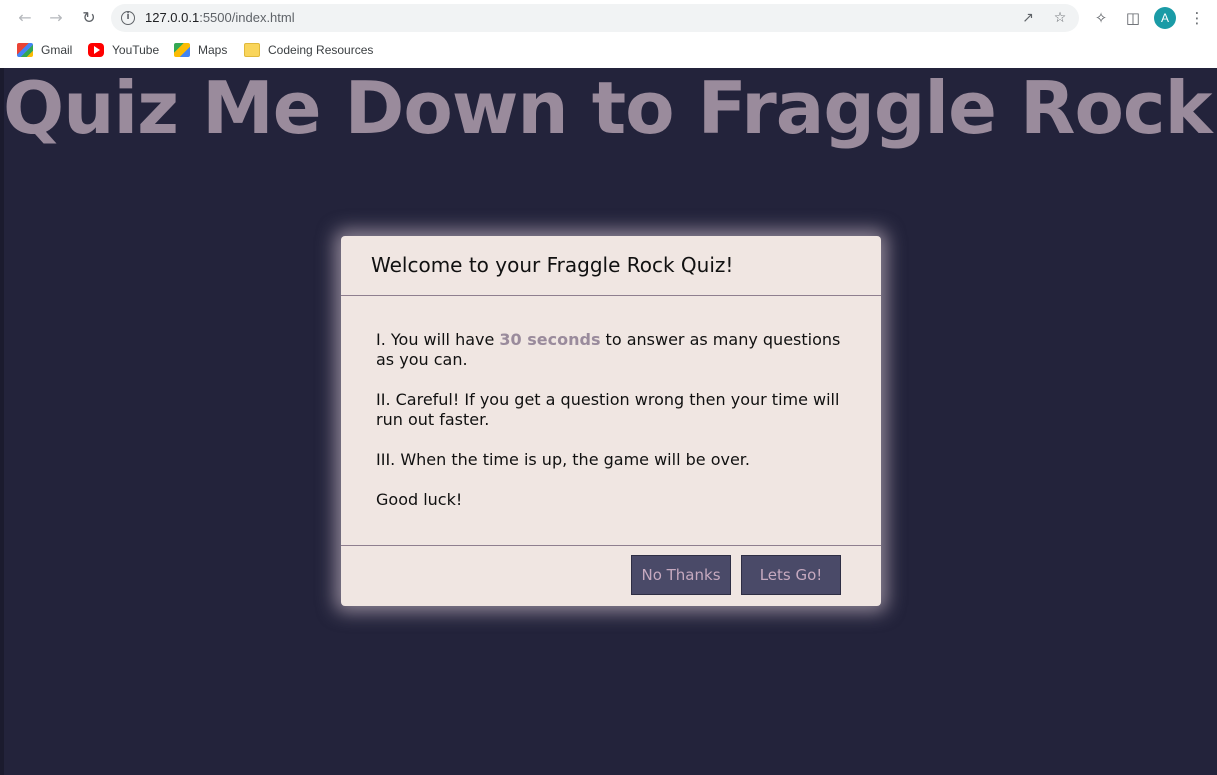 The width and height of the screenshot is (1217, 775). I want to click on gmail-icon, so click(25, 50).